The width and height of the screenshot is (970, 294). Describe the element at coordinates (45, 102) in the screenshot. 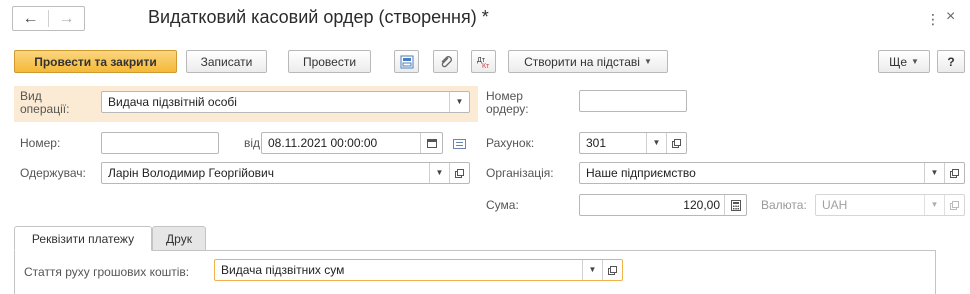

I see `operation-label: Вид операції:` at that location.